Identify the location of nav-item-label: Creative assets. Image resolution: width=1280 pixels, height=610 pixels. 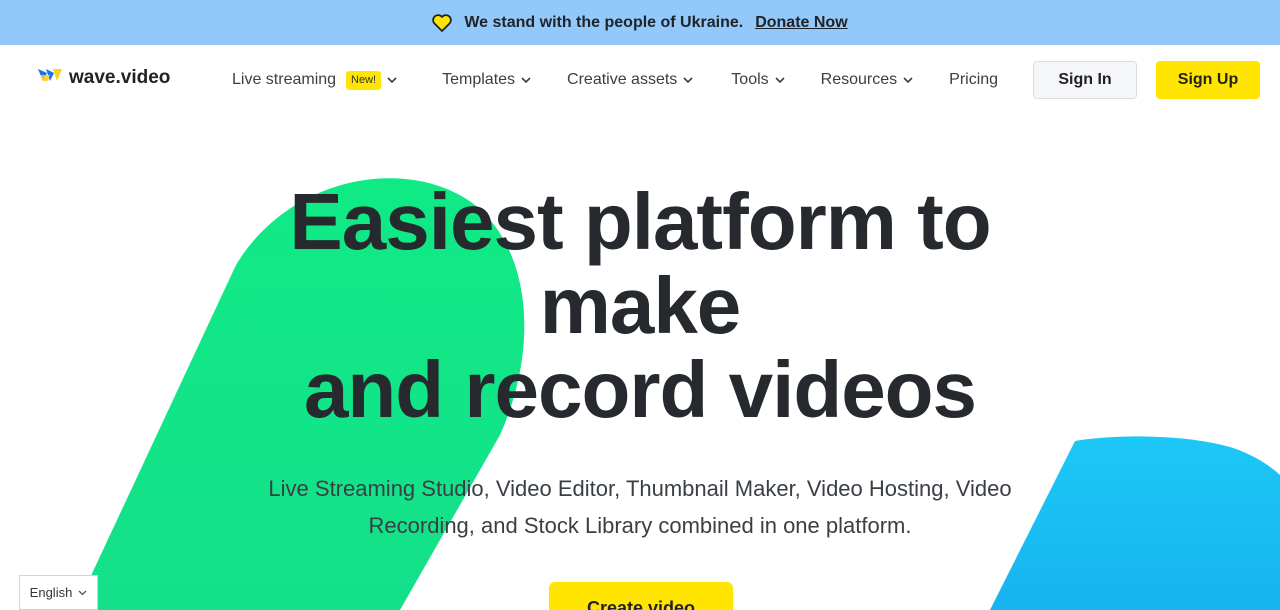
(622, 79).